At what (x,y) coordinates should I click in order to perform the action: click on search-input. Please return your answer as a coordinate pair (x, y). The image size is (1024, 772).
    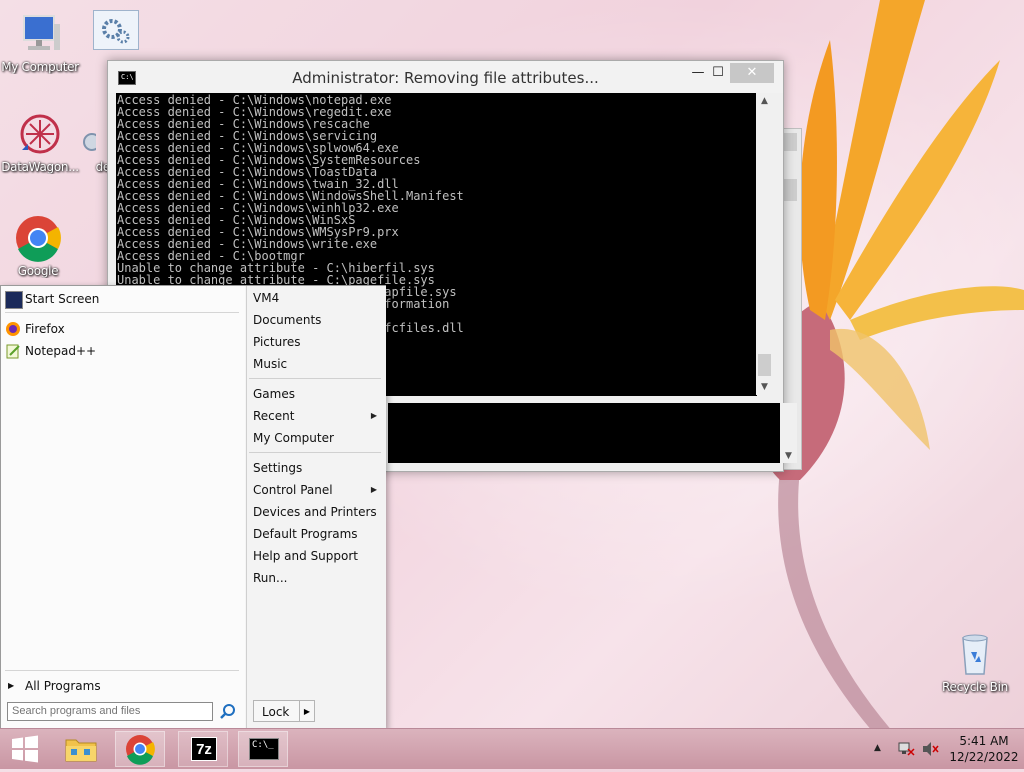
    Looking at the image, I should click on (110, 711).